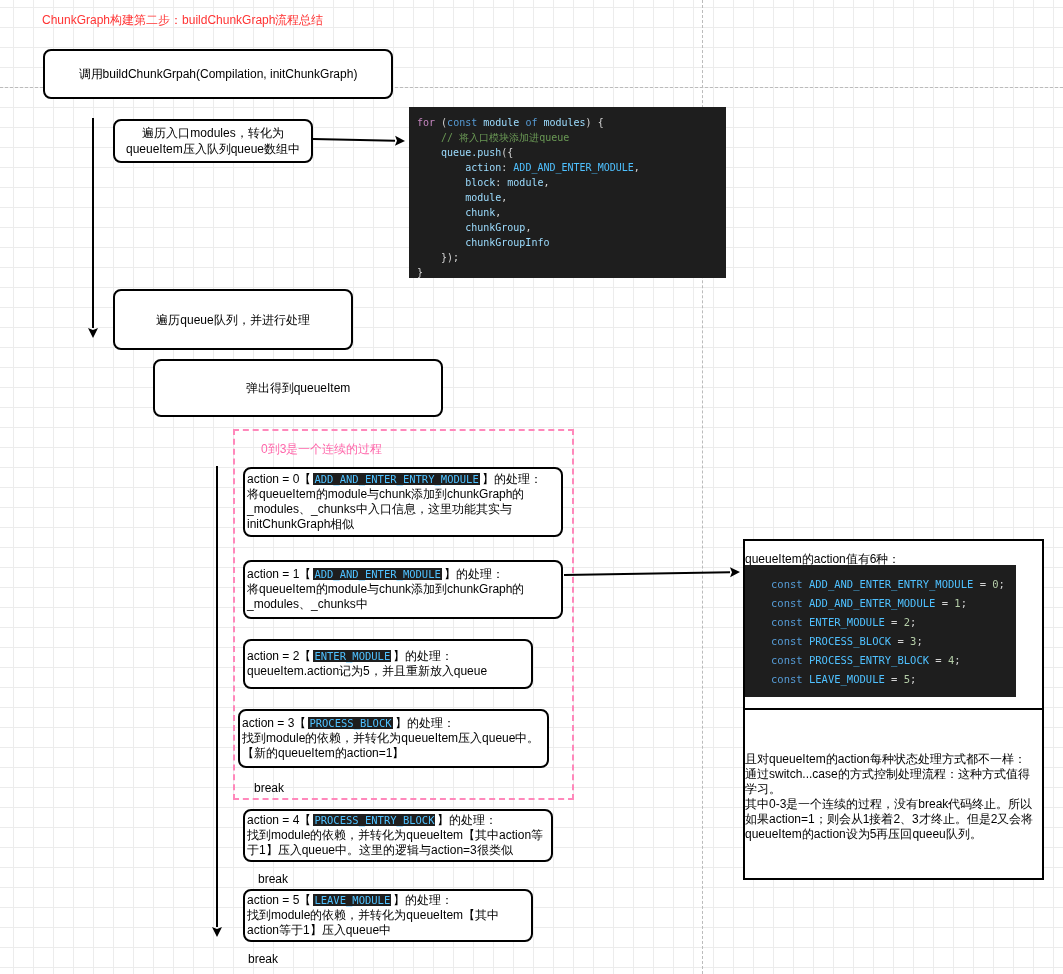 The image size is (1063, 974). I want to click on code-line: const PROCESS_BLOCK = 3;, so click(847, 642).